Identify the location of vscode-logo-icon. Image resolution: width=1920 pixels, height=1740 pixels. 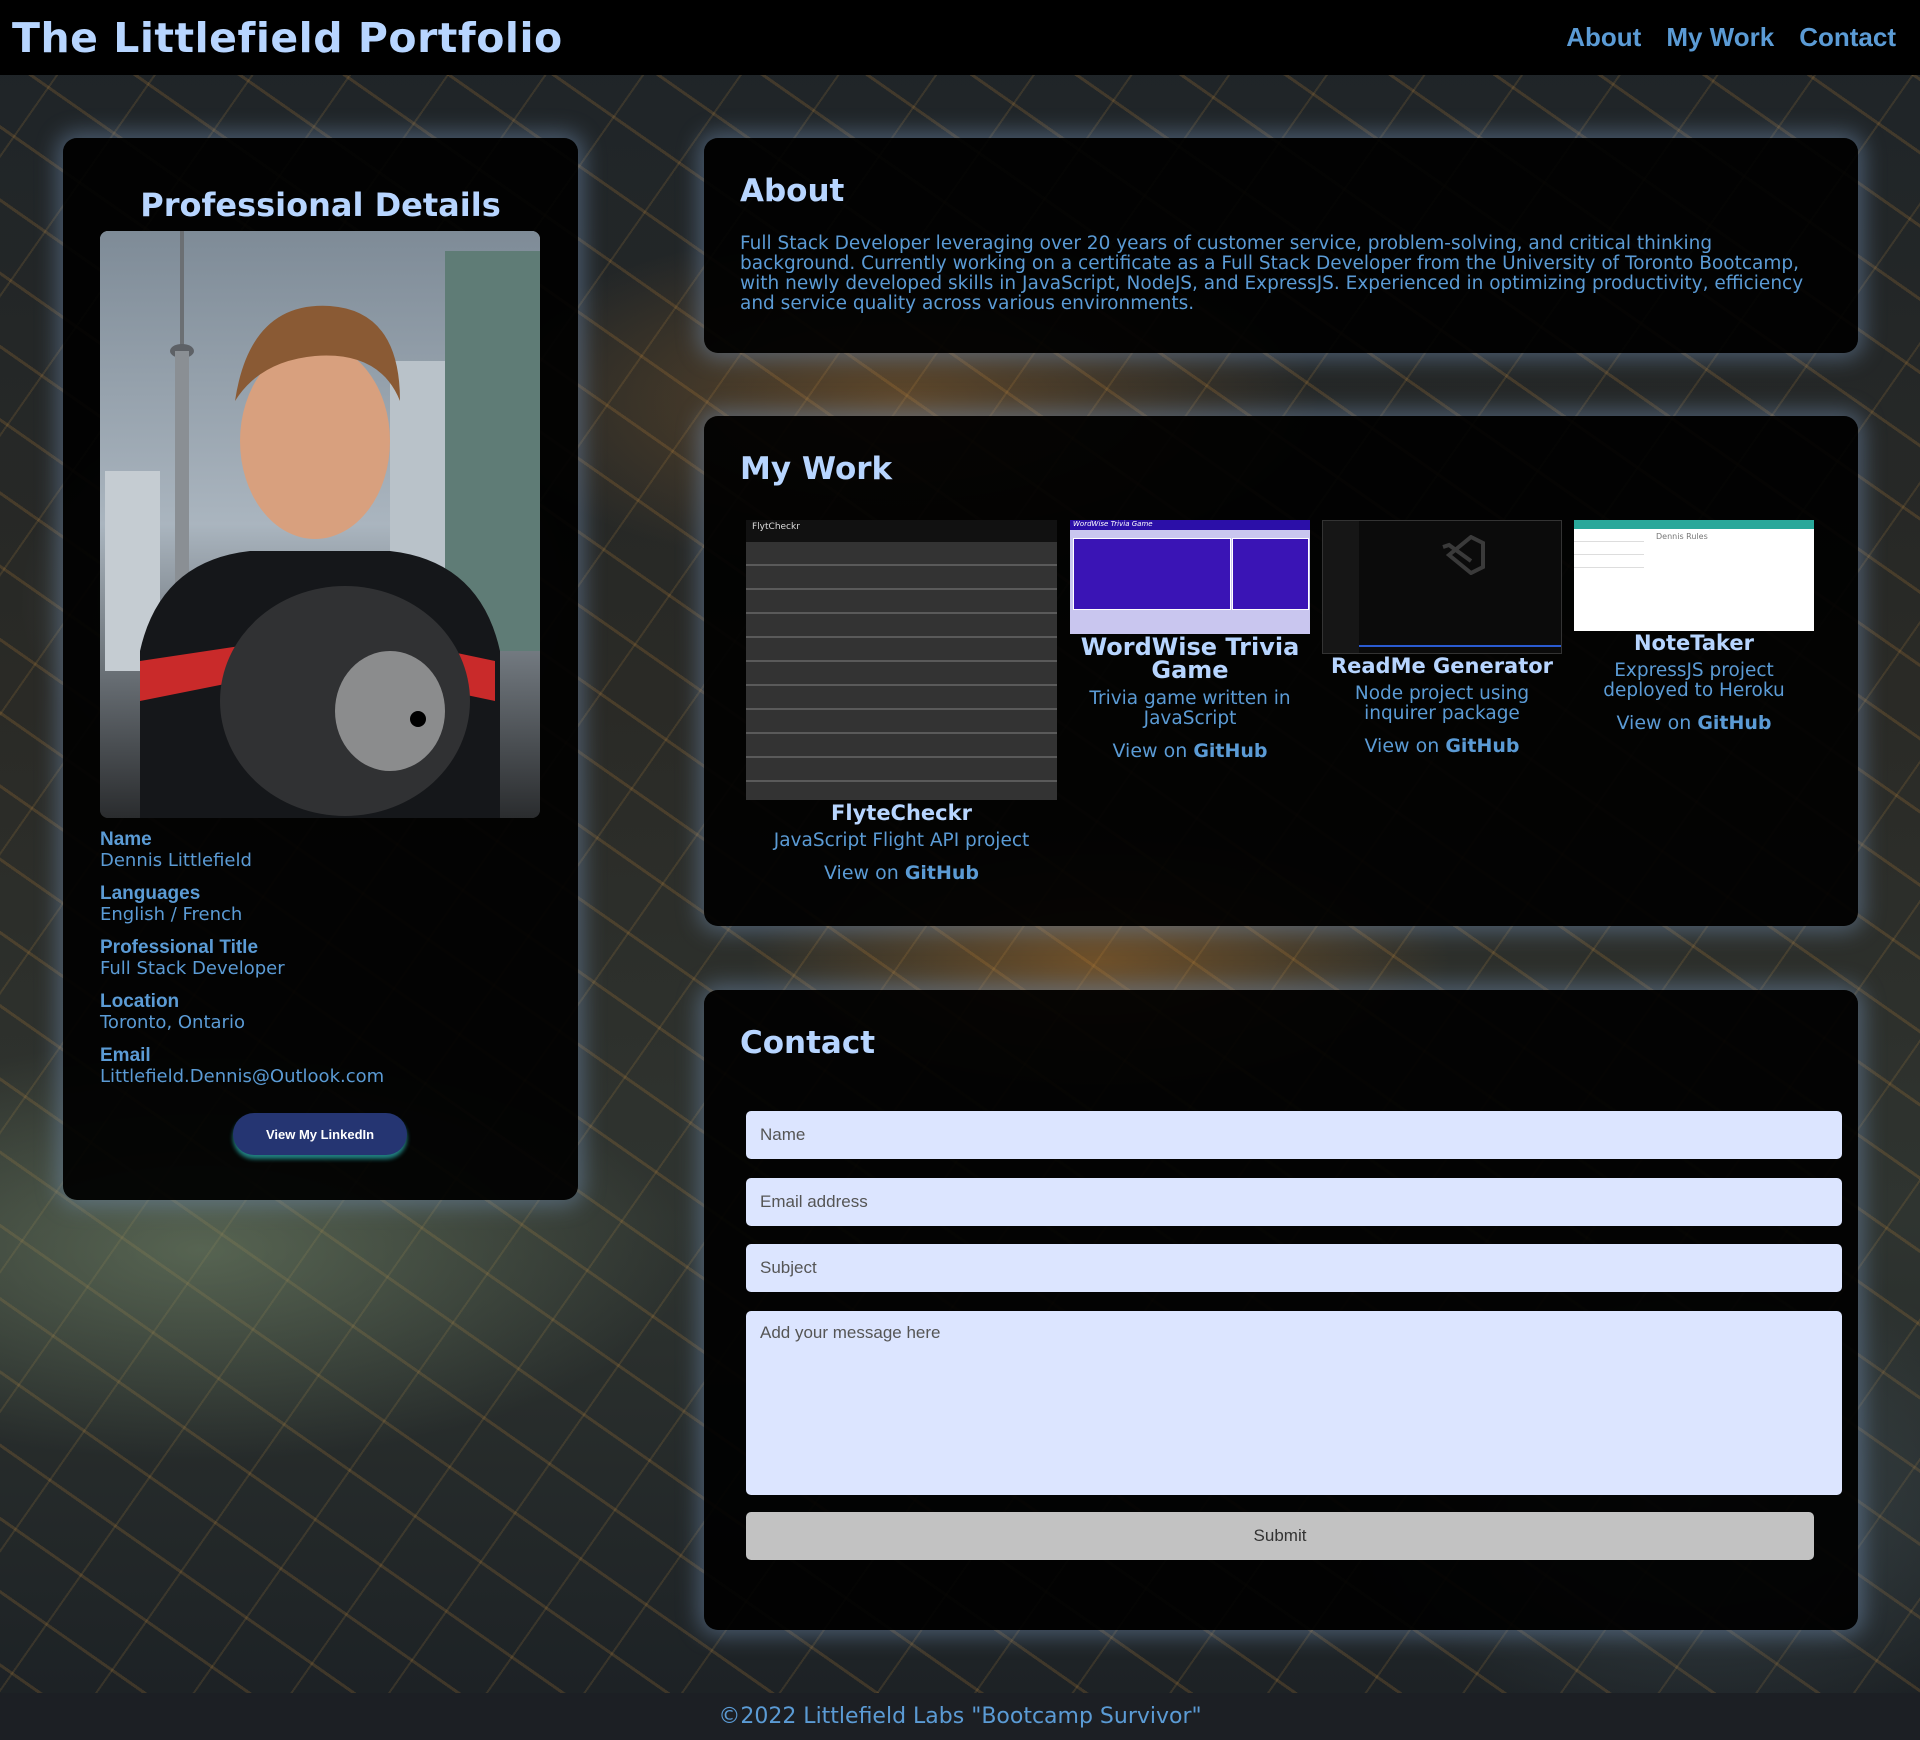
(1463, 555).